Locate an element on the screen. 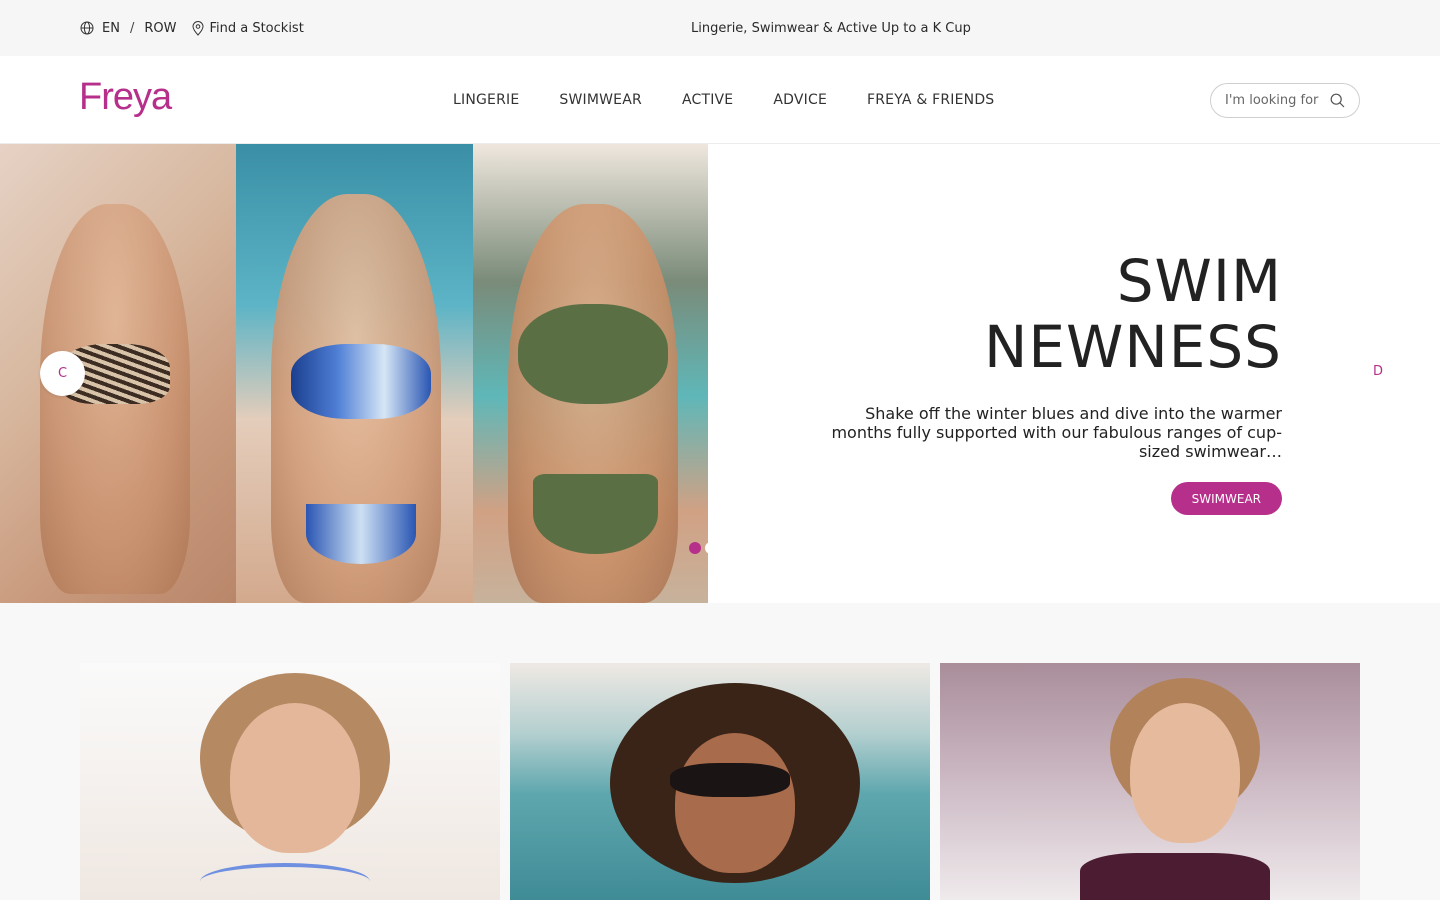 This screenshot has width=1440, height=900. find-stockist-label: Find a Stockist is located at coordinates (256, 28).